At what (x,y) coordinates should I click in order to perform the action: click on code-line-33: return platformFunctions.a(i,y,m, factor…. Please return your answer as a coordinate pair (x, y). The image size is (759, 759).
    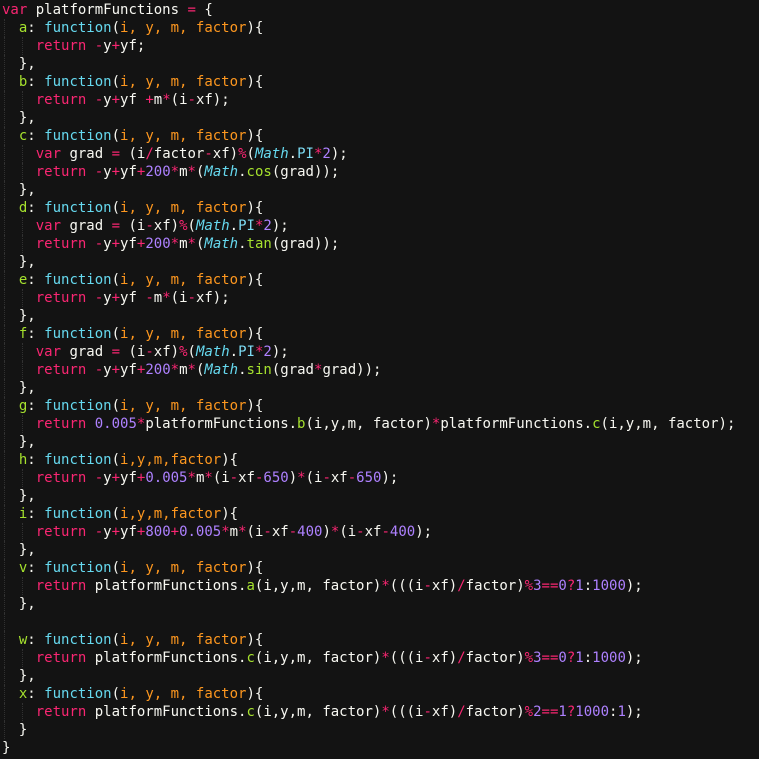
    Looking at the image, I should click on (380, 586).